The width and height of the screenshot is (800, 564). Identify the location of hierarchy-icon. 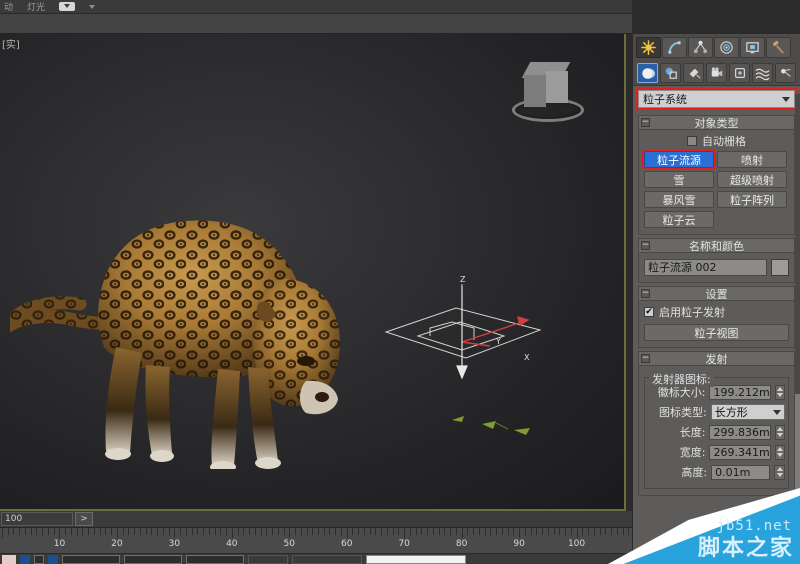
(700, 47).